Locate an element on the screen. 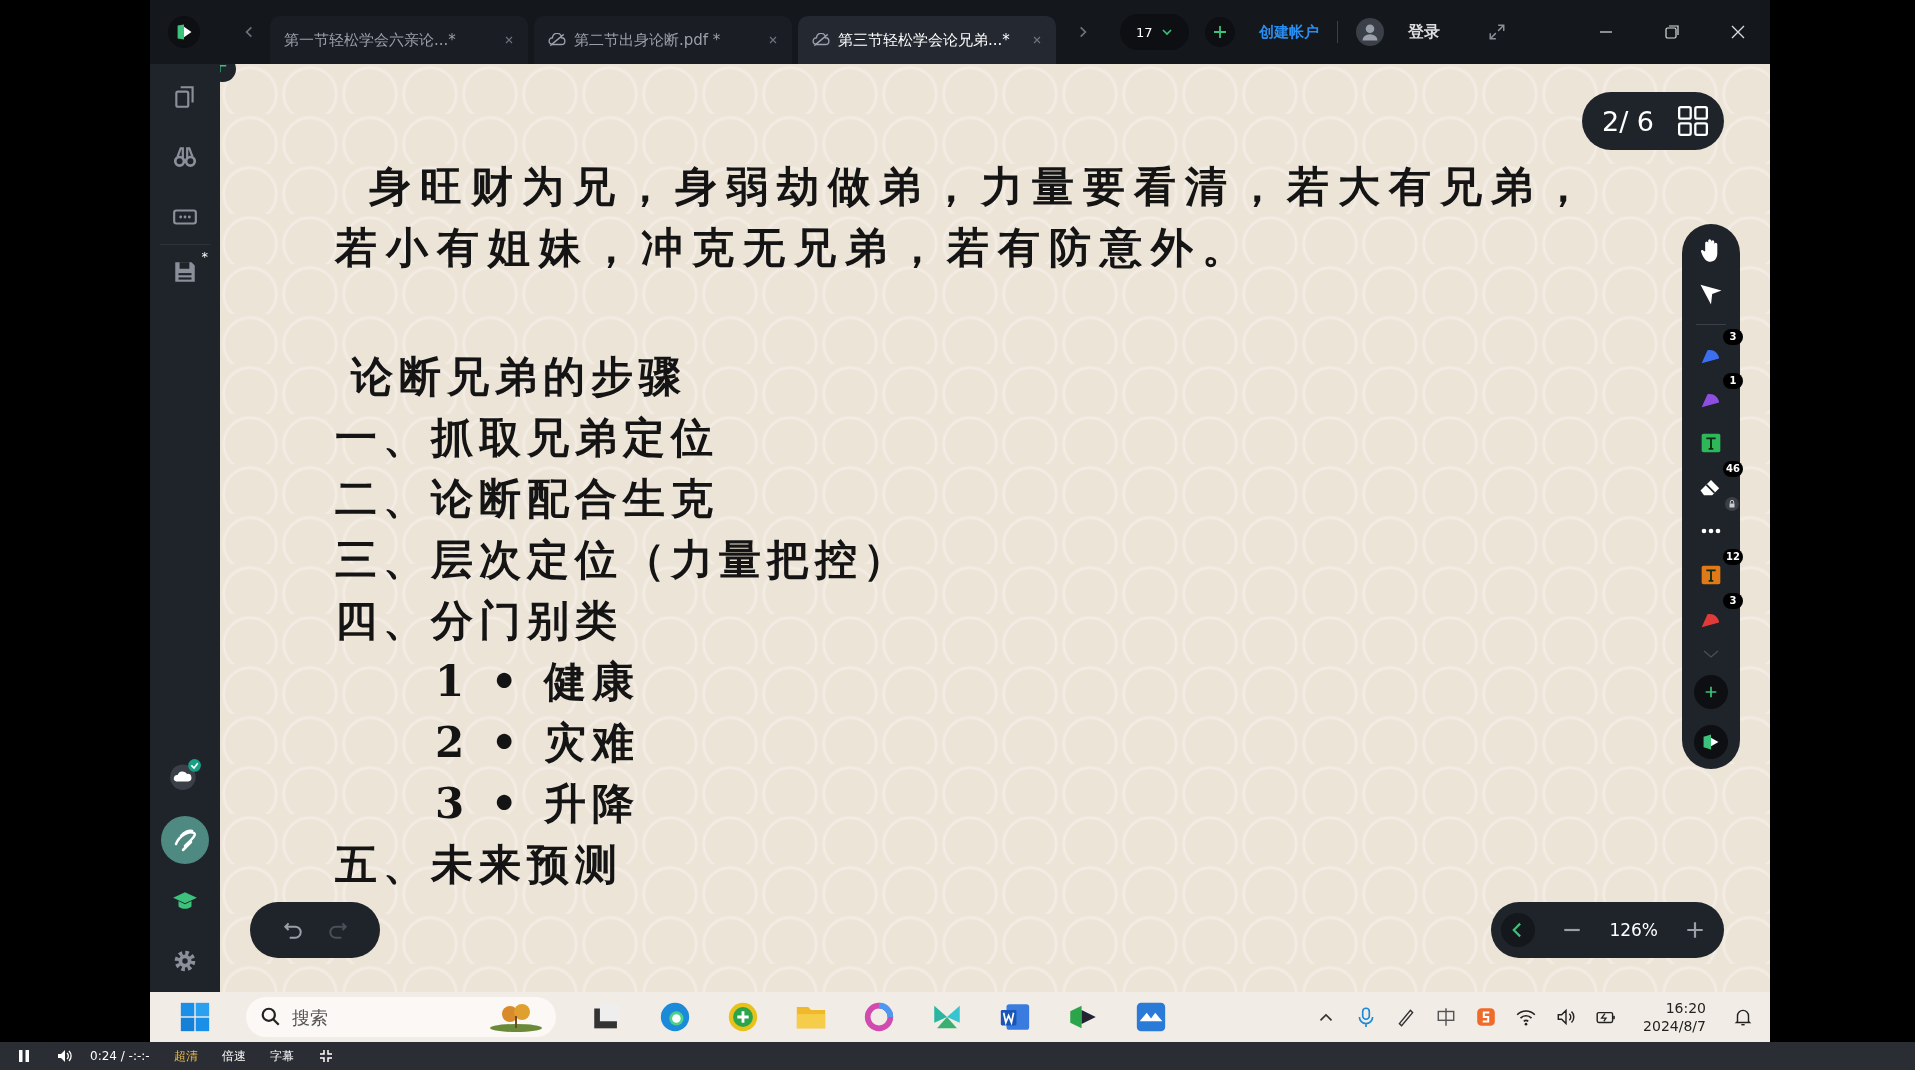 The height and width of the screenshot is (1070, 1915). unsaved-mark: * is located at coordinates (204, 256).